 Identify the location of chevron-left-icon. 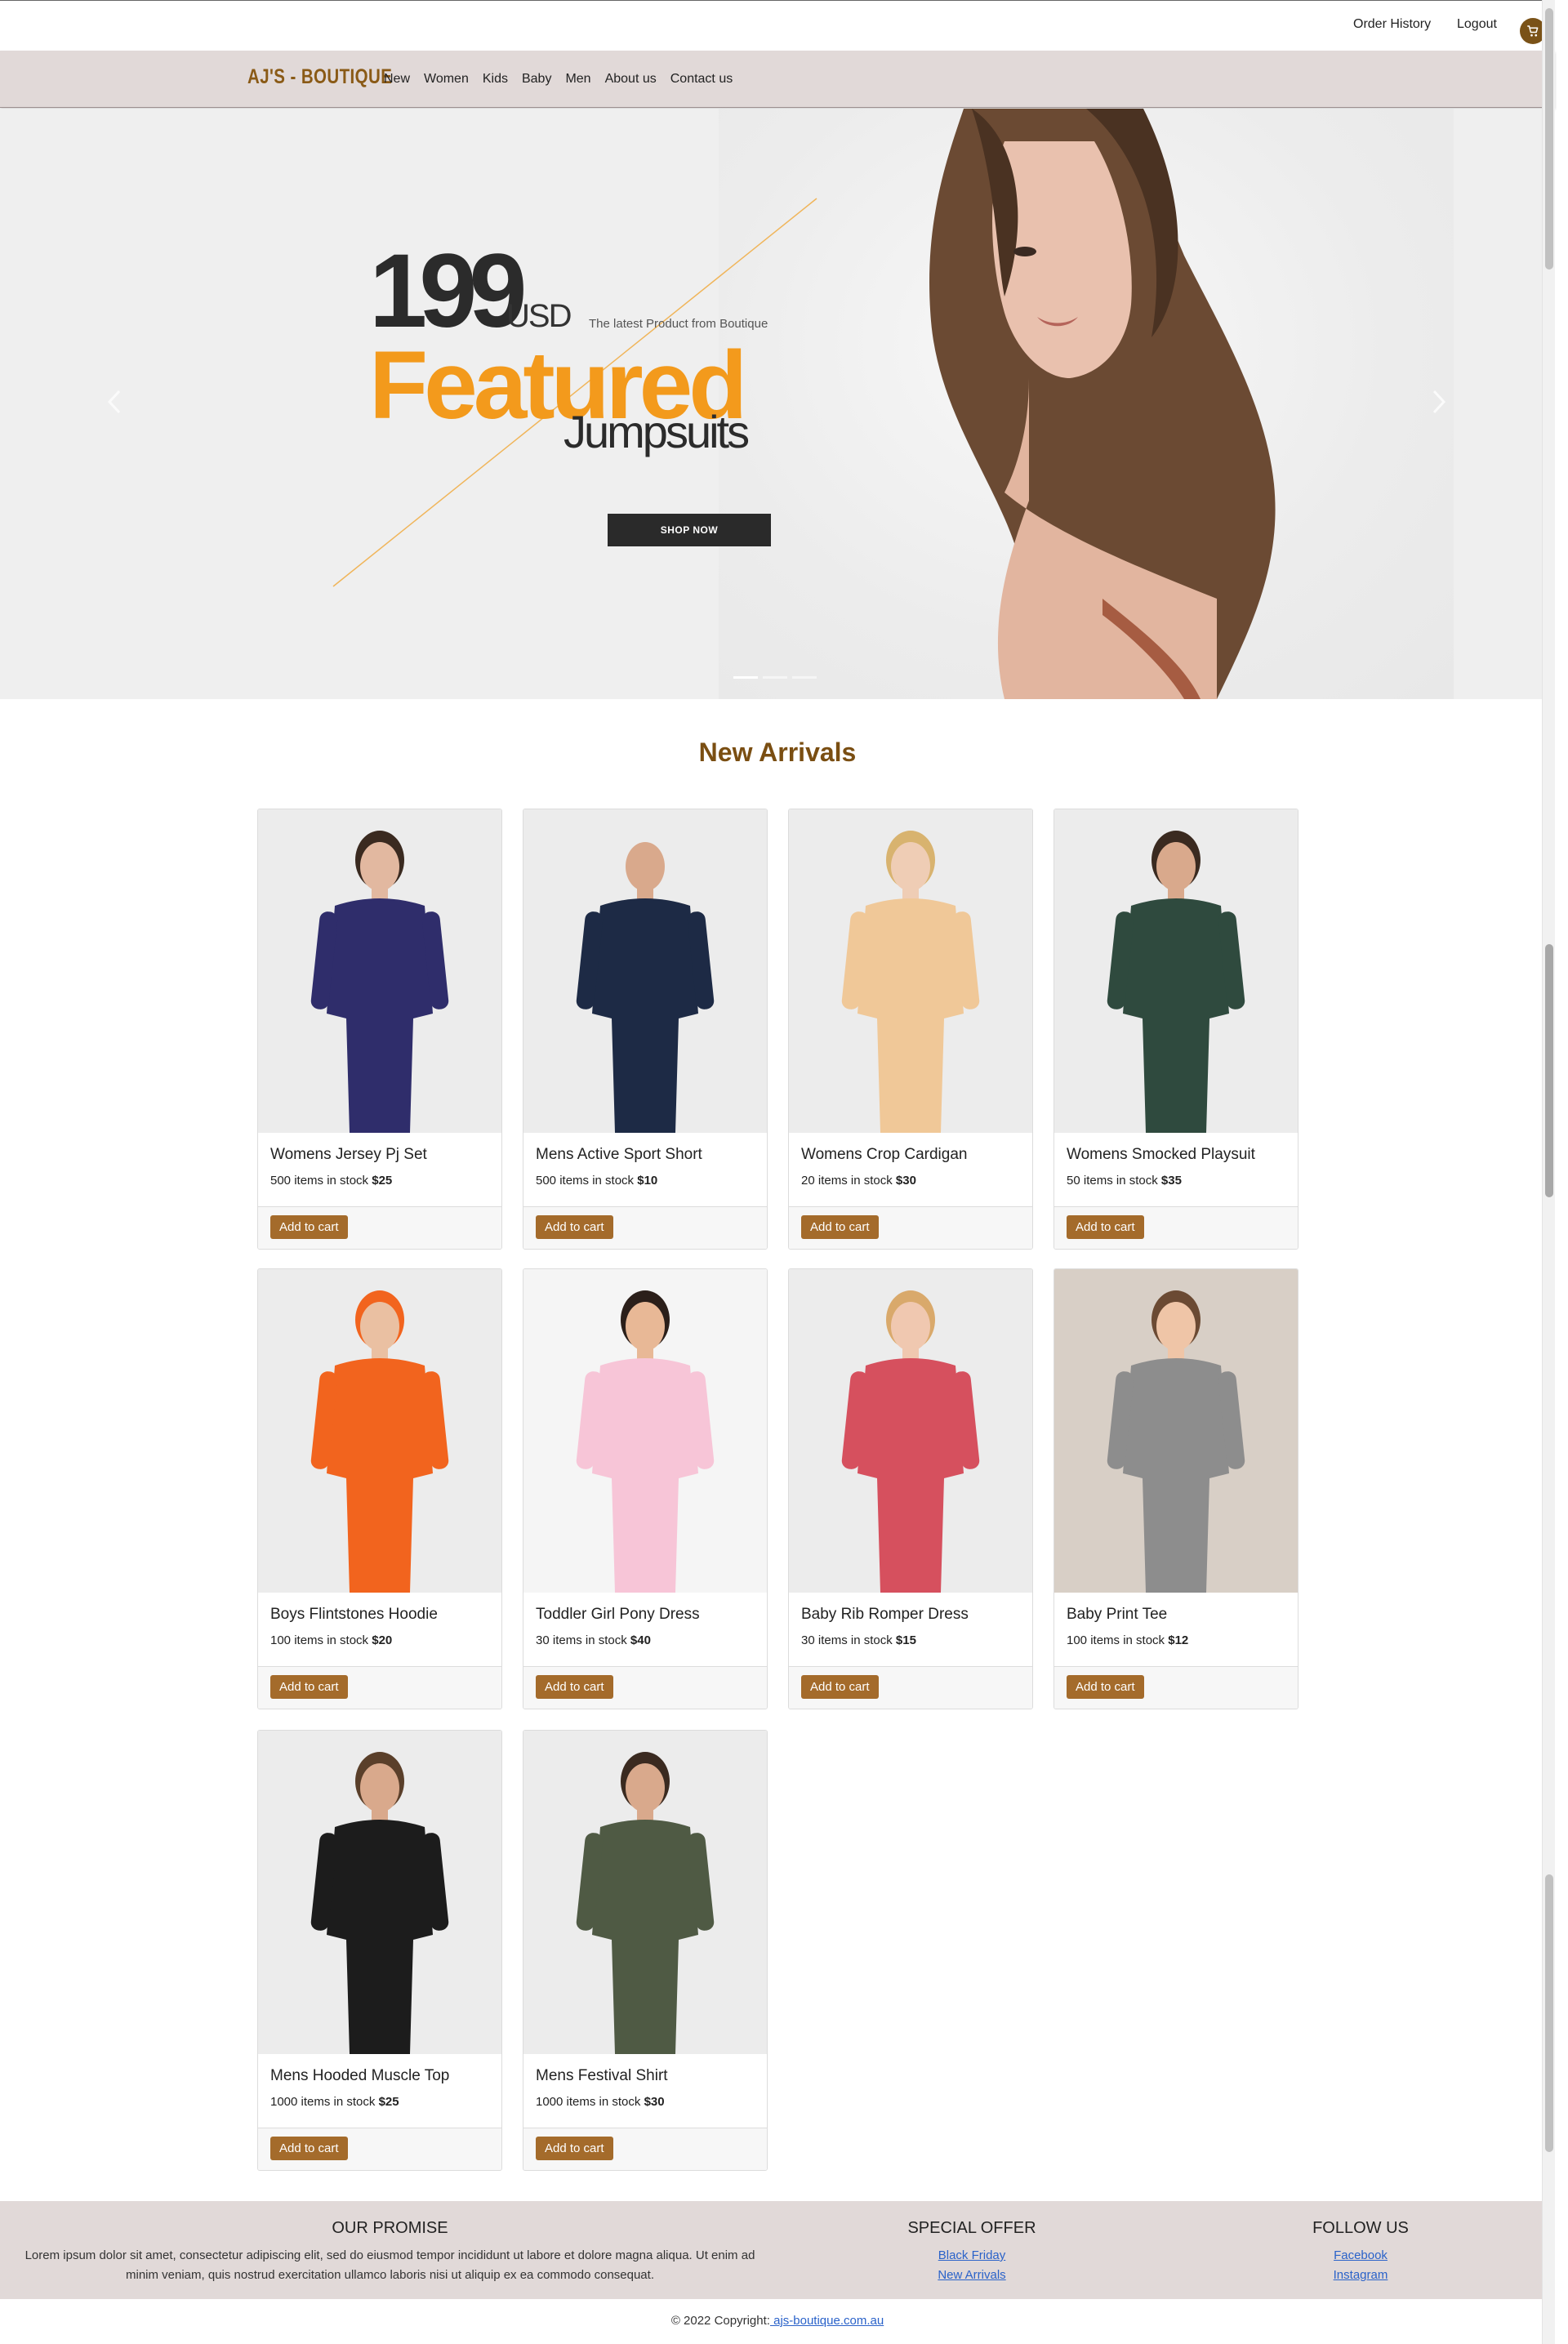
(114, 402).